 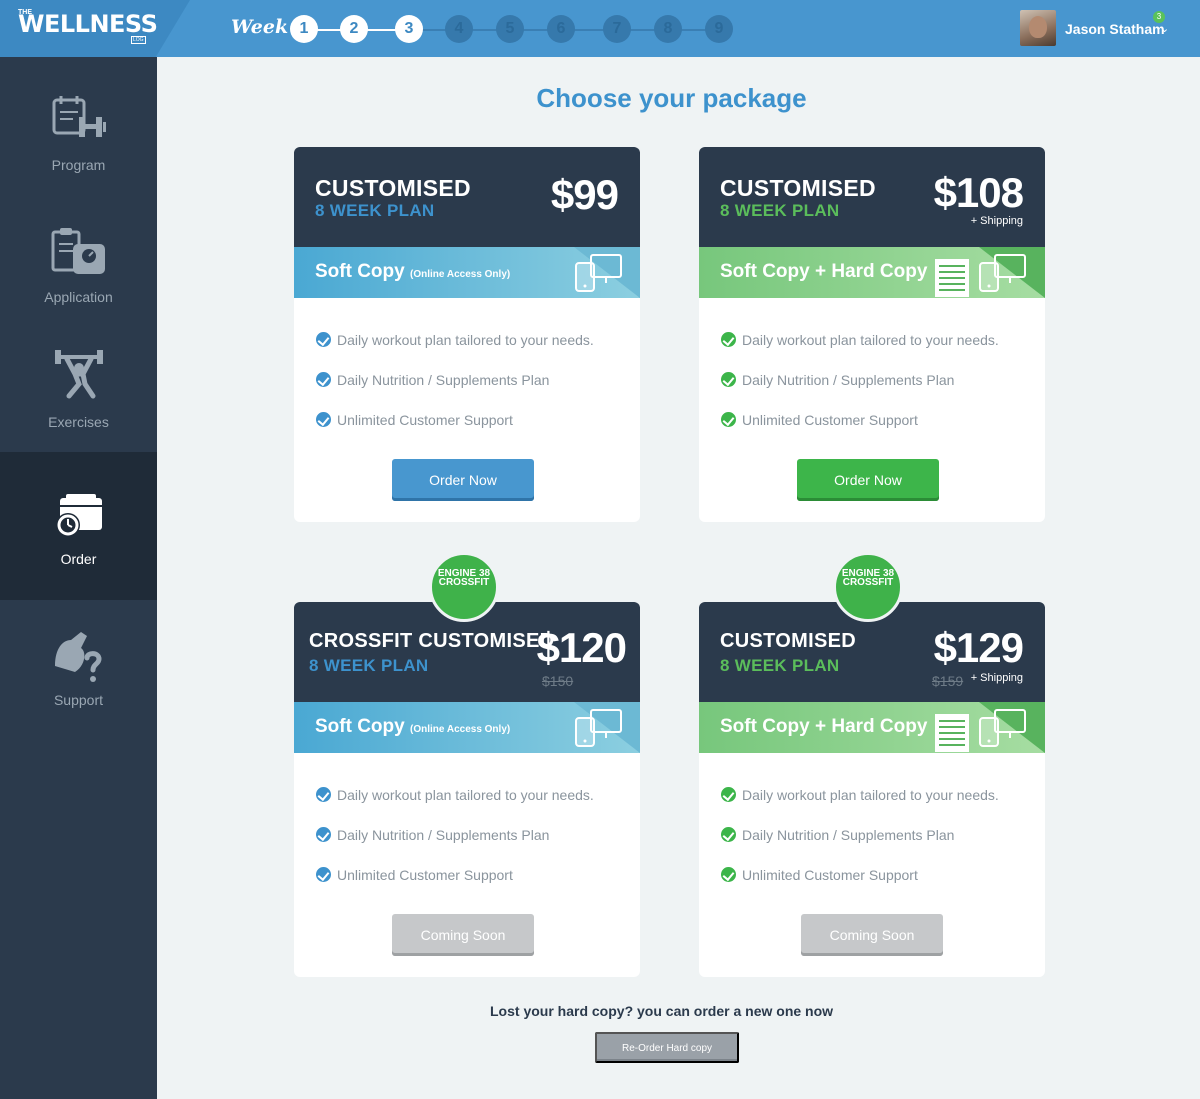 What do you see at coordinates (581, 647) in the screenshot?
I see `card-price: $120` at bounding box center [581, 647].